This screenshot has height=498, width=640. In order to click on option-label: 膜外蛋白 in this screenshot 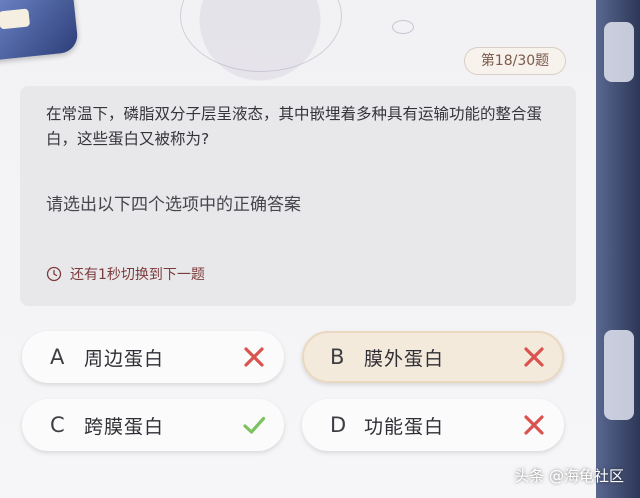, I will do `click(404, 358)`.